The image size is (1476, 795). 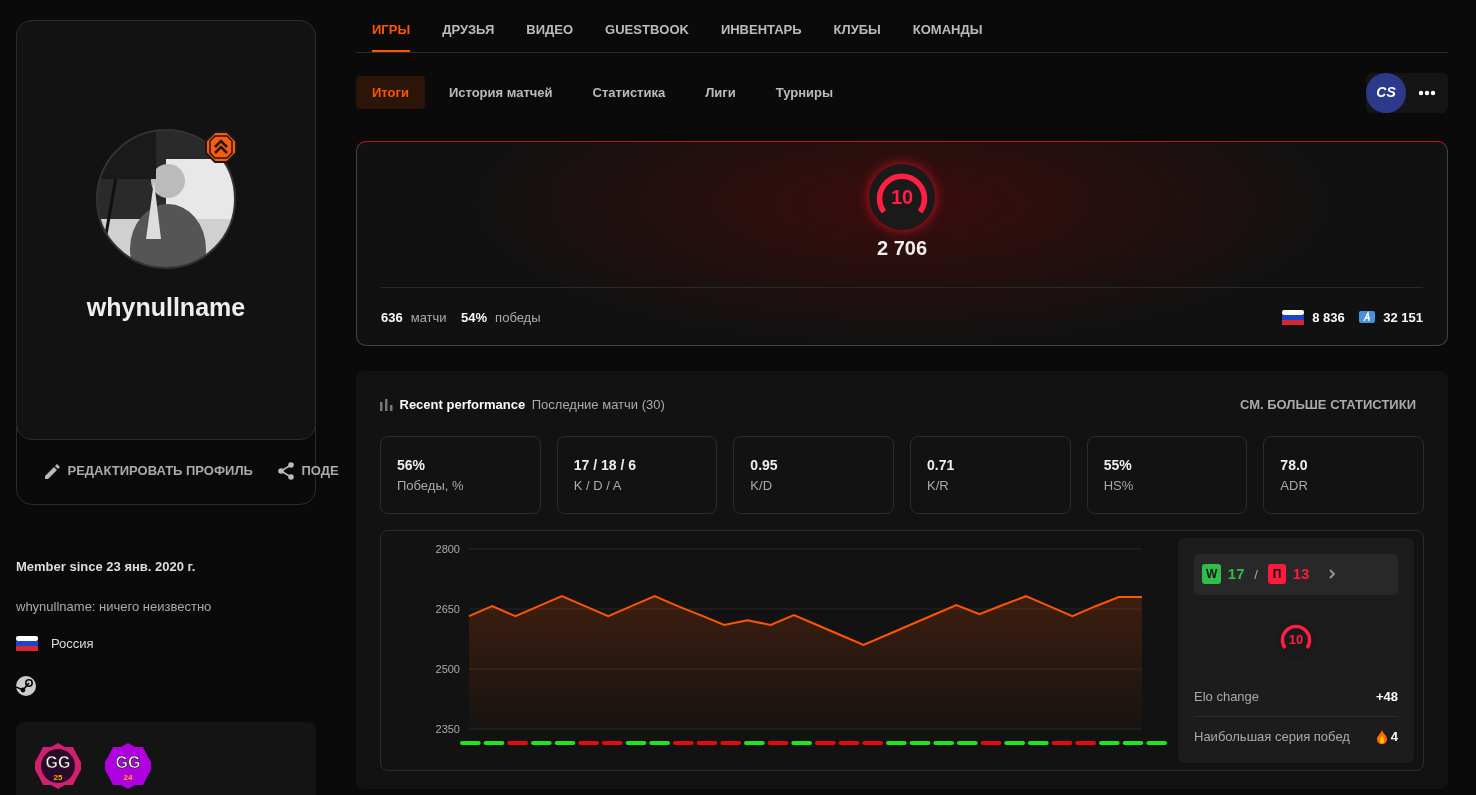 I want to click on bar-chart-icon, so click(x=386, y=404).